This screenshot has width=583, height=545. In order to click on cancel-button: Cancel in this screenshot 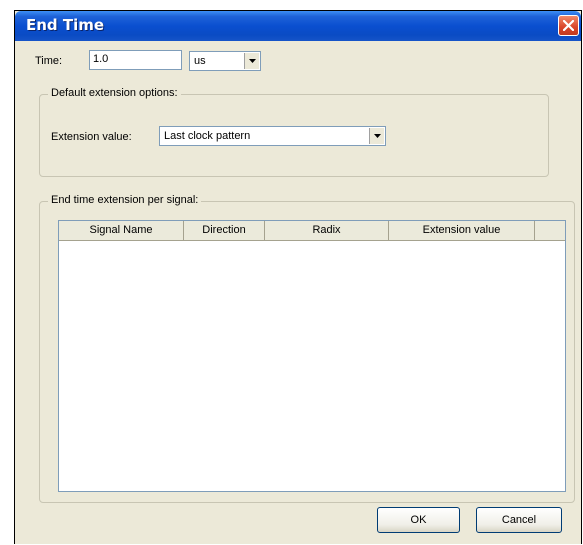, I will do `click(519, 520)`.